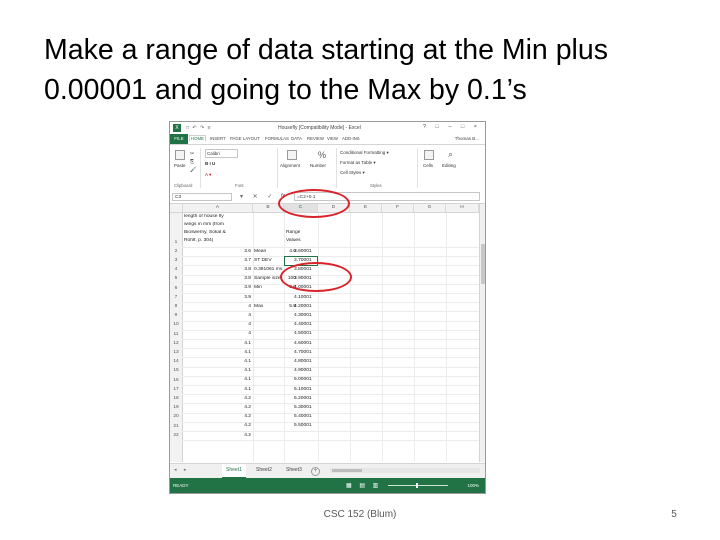 This screenshot has height=540, width=720. I want to click on view-mode-icons: ▦ ▤ ▥, so click(363, 485).